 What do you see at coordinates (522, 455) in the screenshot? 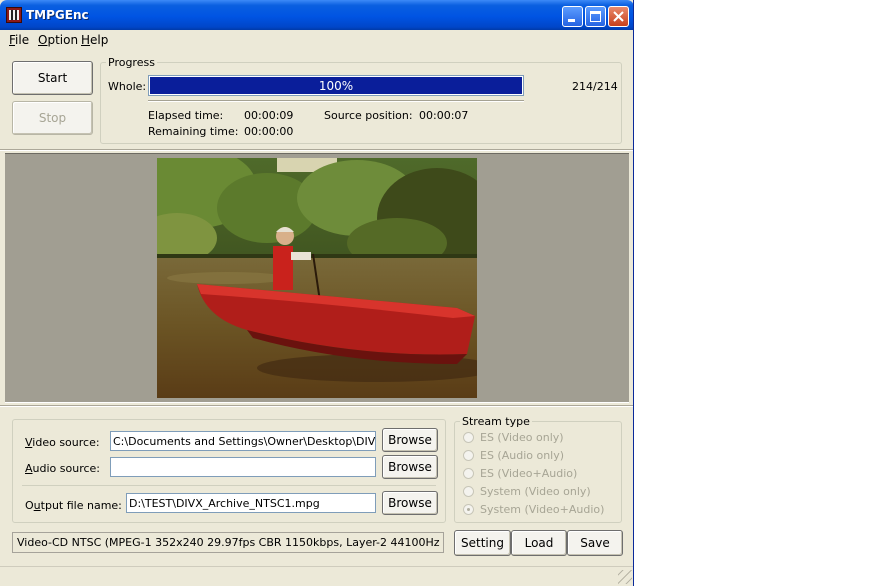
I see `radio-es-audio-only-label: ES (Audio only)` at bounding box center [522, 455].